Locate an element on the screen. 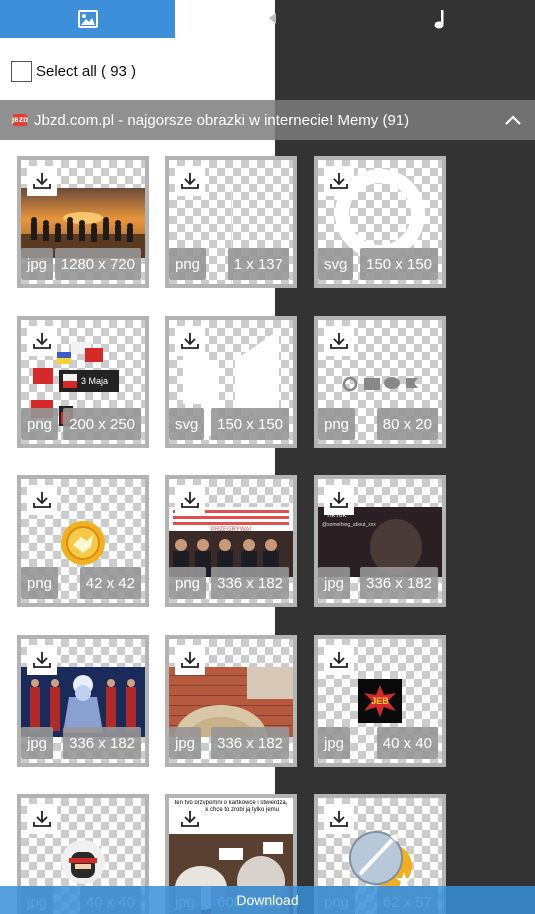 Image resolution: width=535 pixels, height=914 pixels. image-tile: JEB jpg 40 x 40 is located at coordinates (380, 701).